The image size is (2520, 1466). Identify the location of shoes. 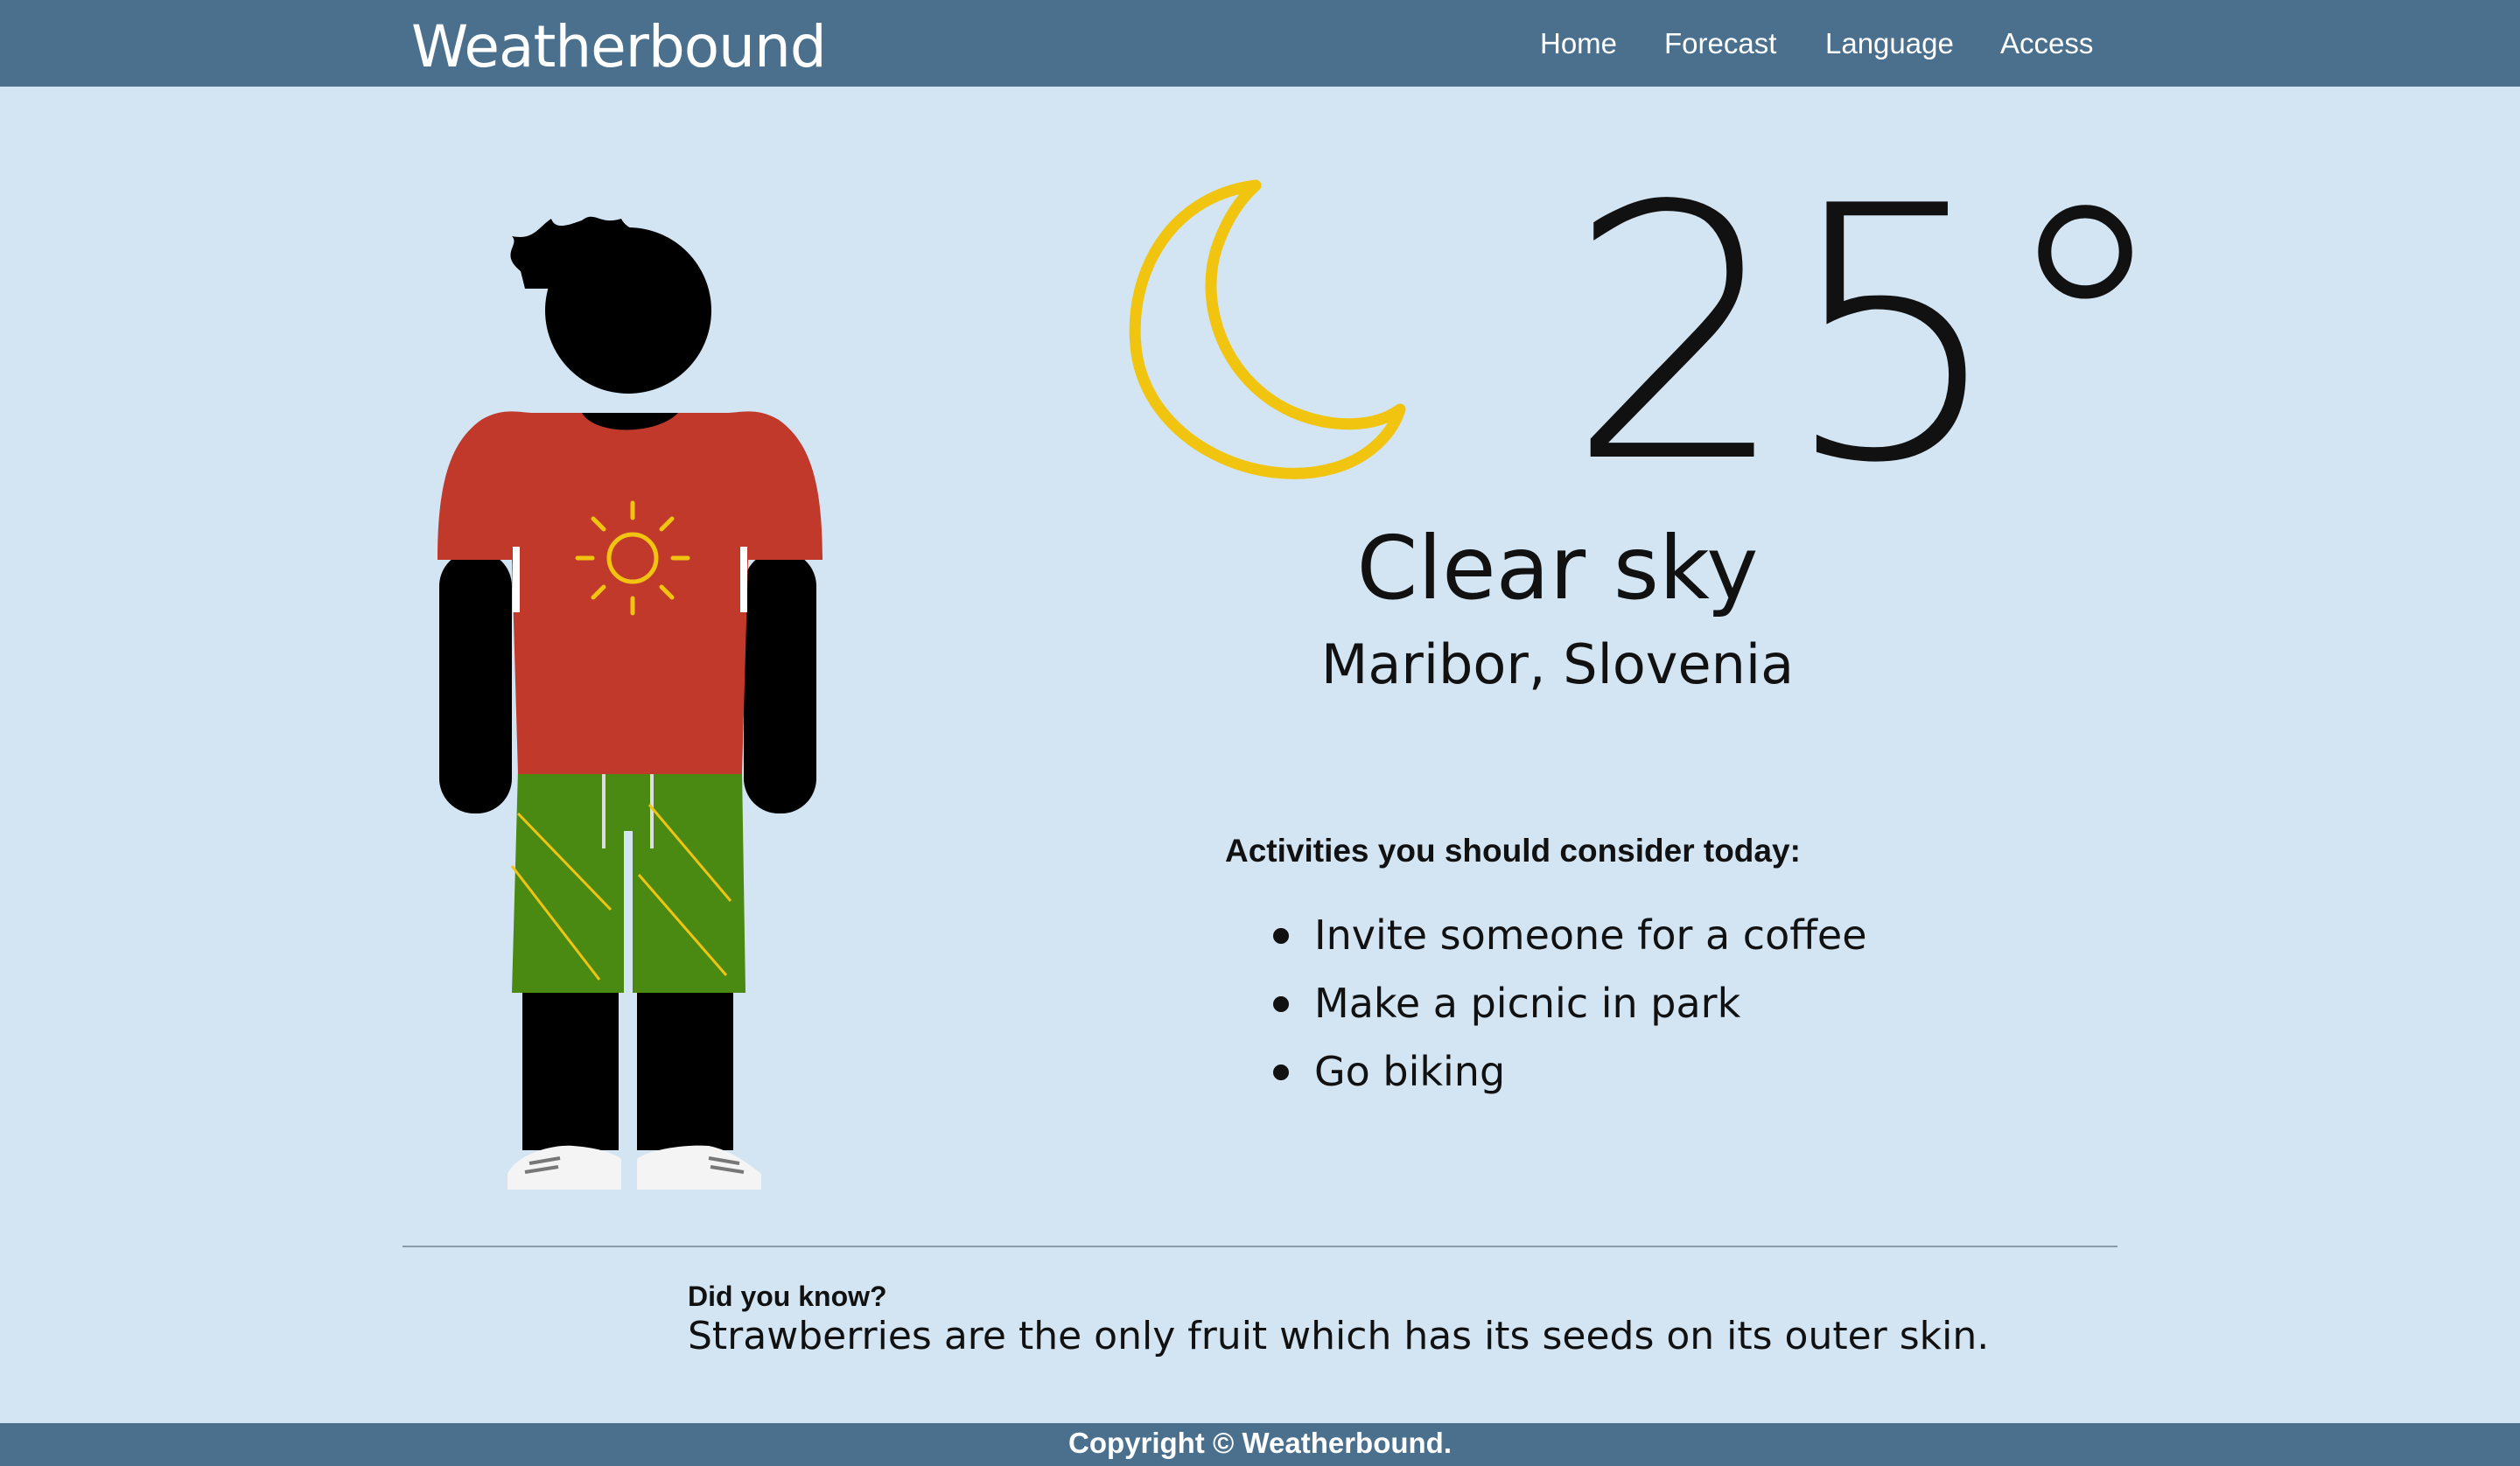
(634, 1167).